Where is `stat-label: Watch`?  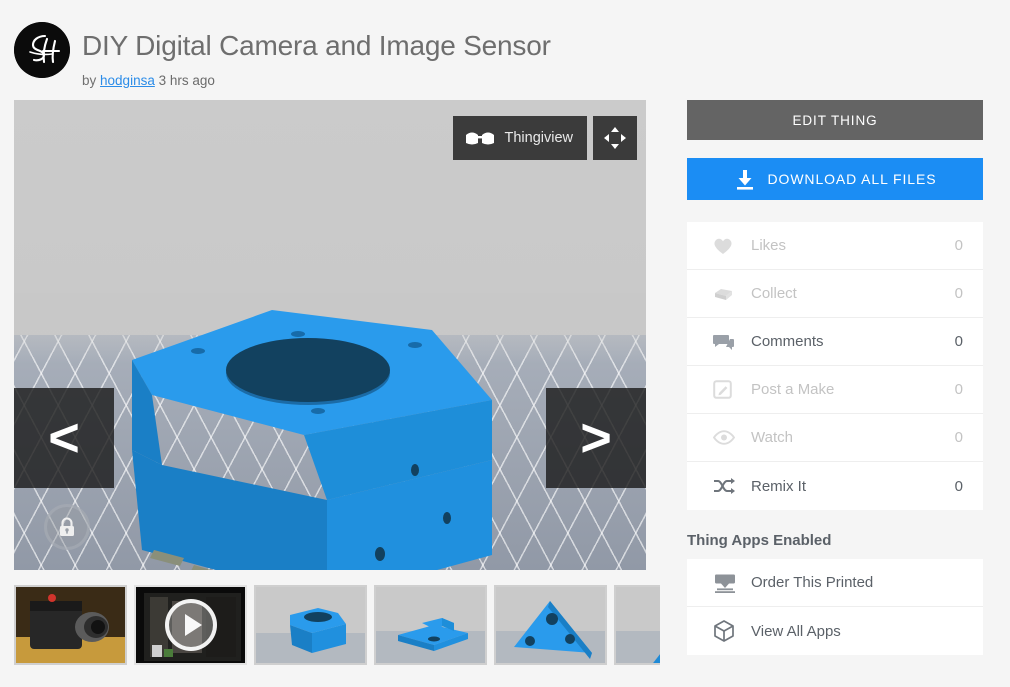
stat-label: Watch is located at coordinates (772, 437).